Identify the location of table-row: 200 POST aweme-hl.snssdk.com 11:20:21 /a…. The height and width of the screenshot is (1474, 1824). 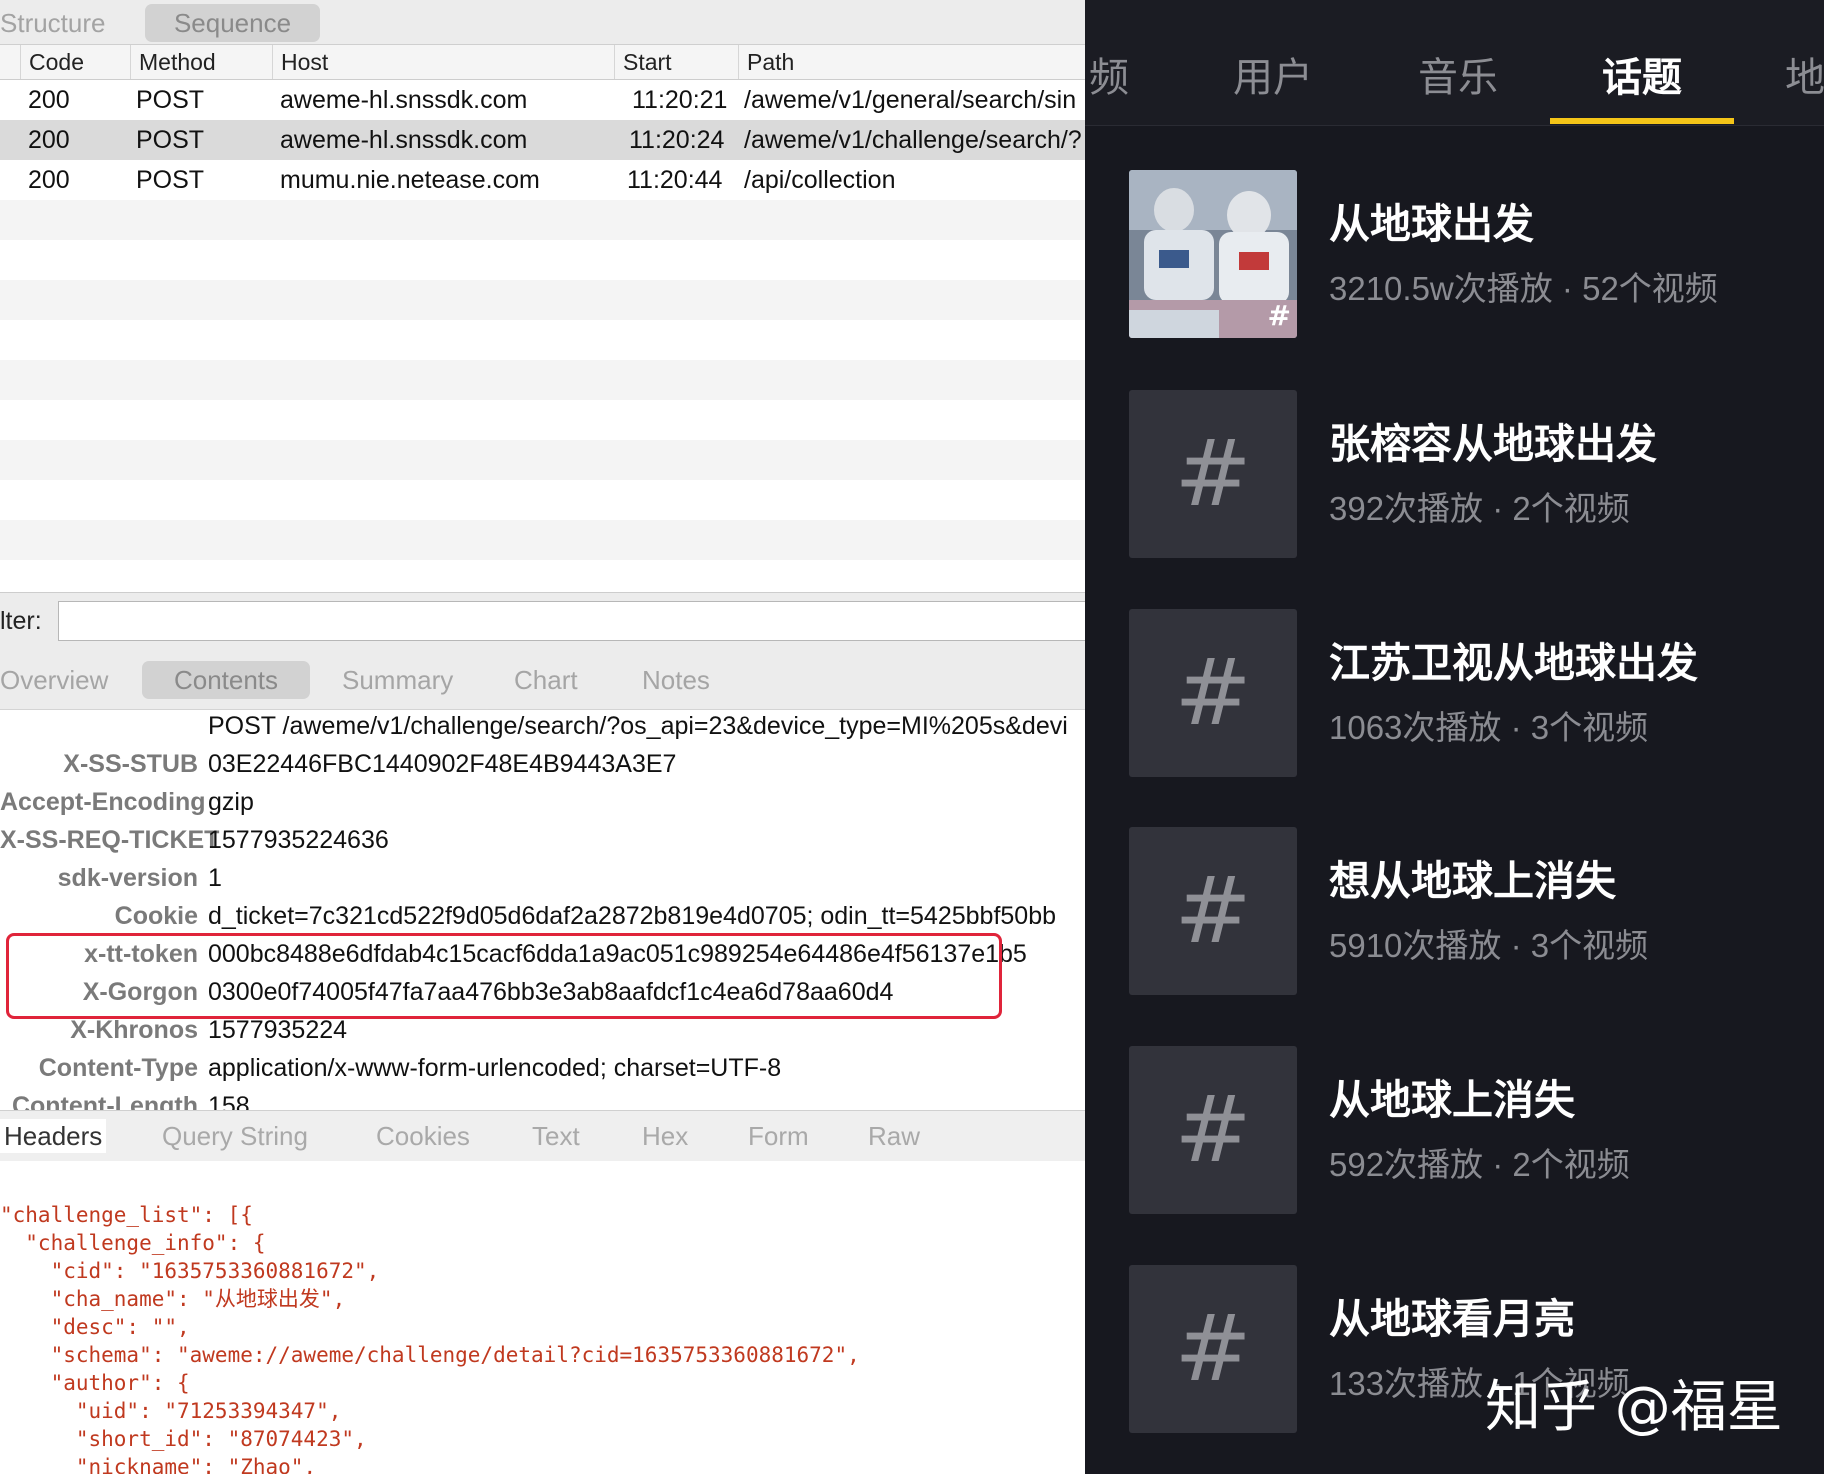
(542, 100).